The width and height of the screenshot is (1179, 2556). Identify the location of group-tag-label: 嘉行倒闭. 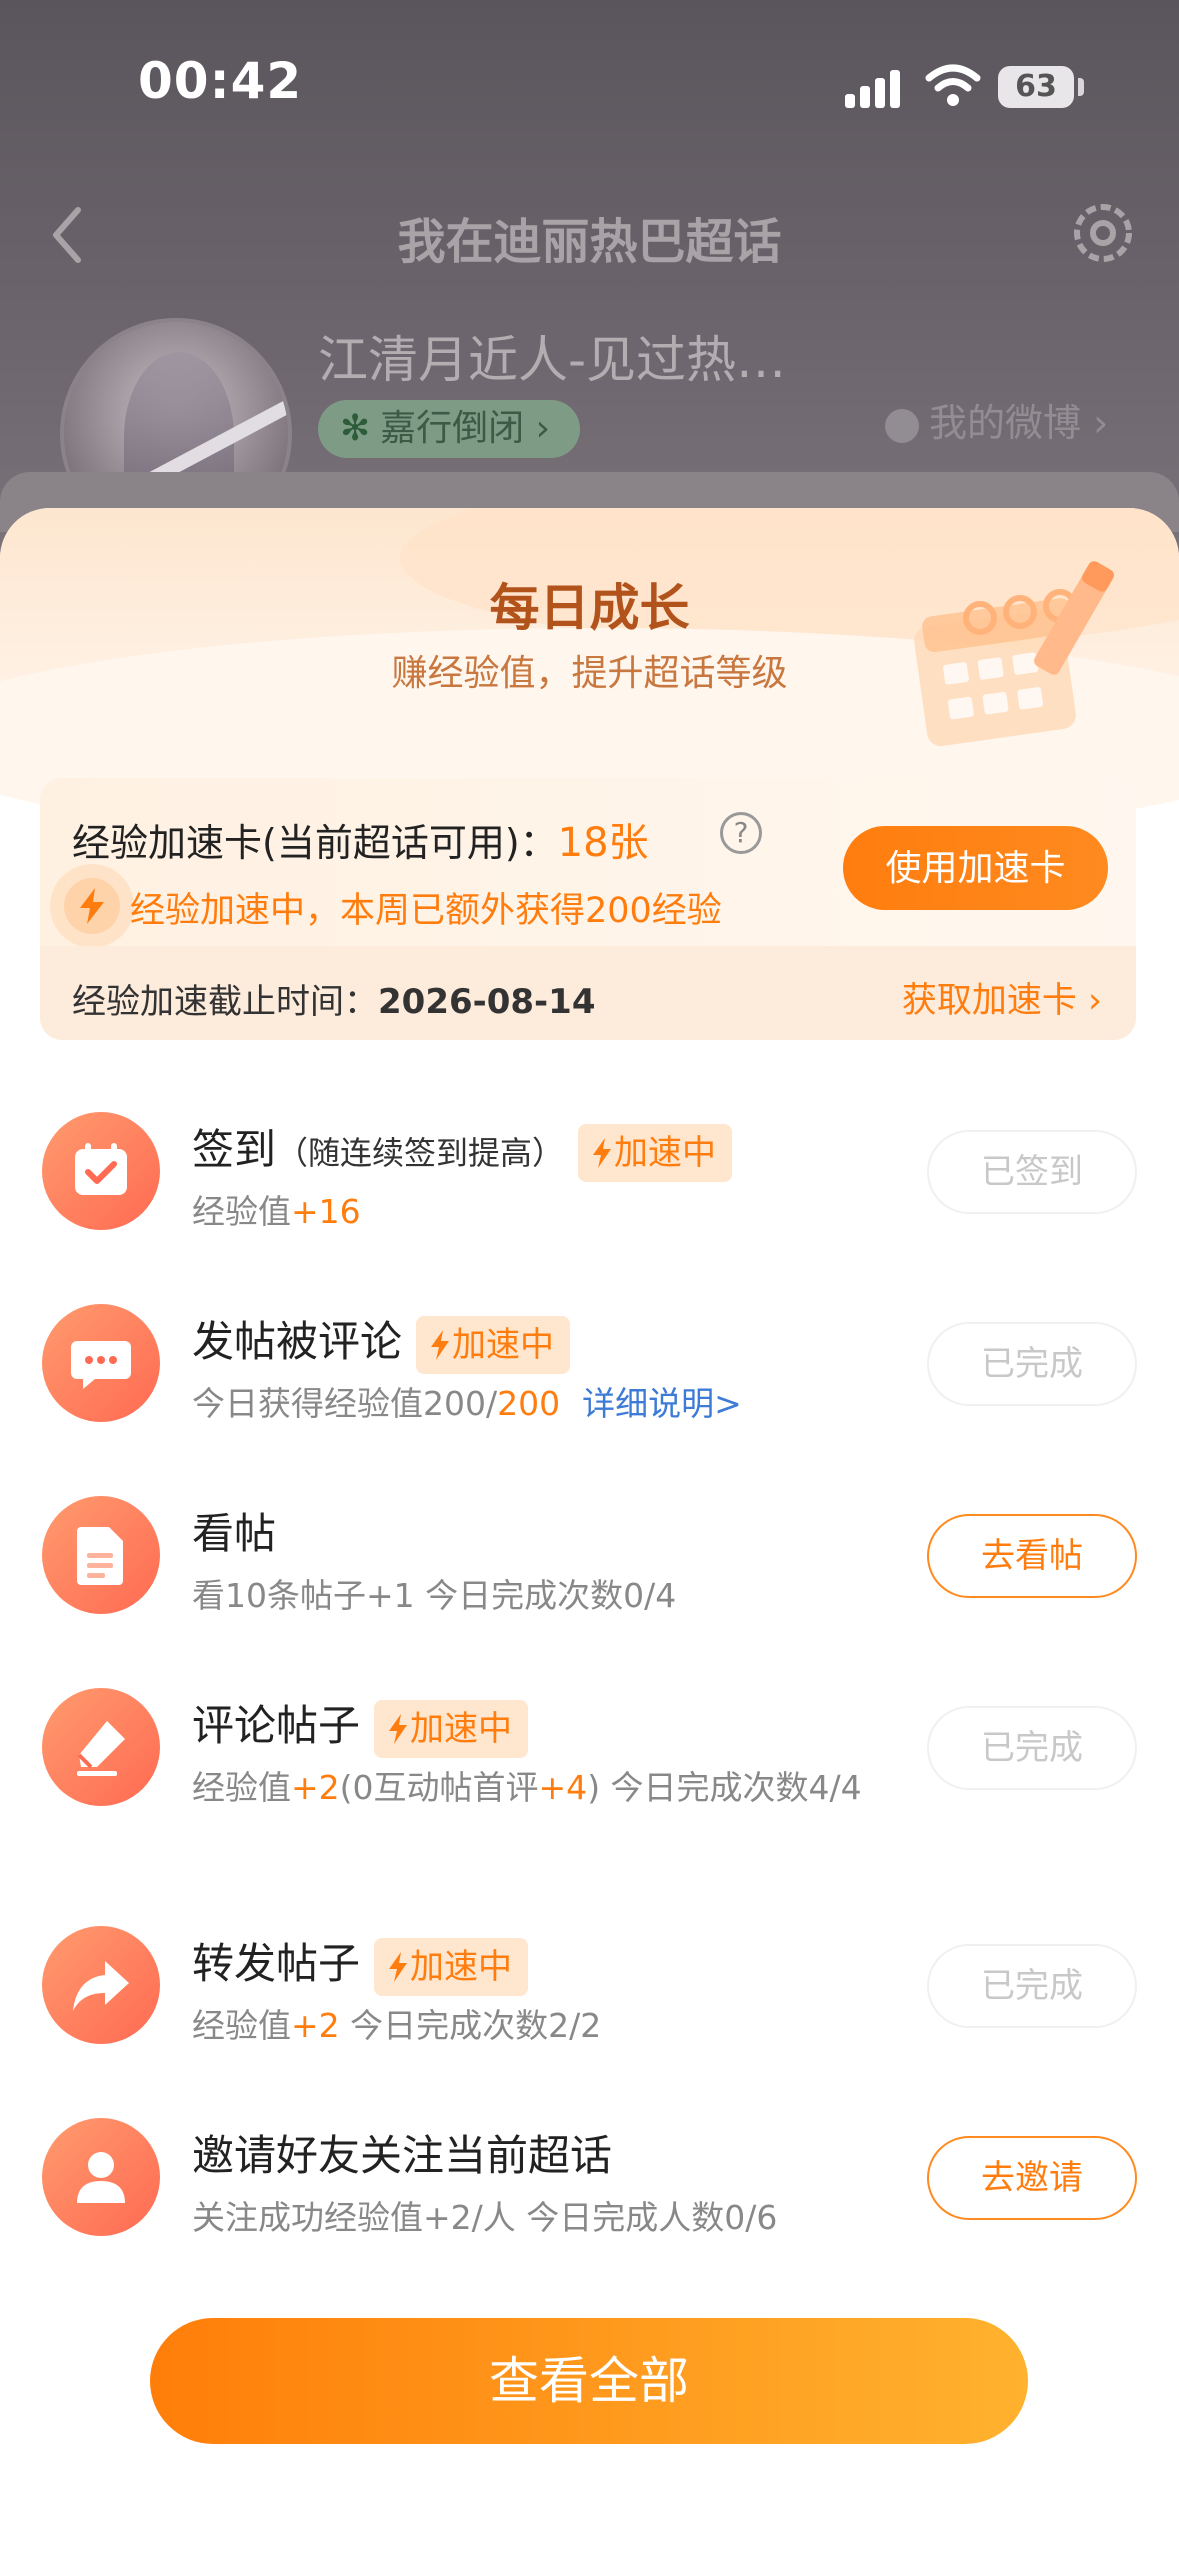
(452, 428).